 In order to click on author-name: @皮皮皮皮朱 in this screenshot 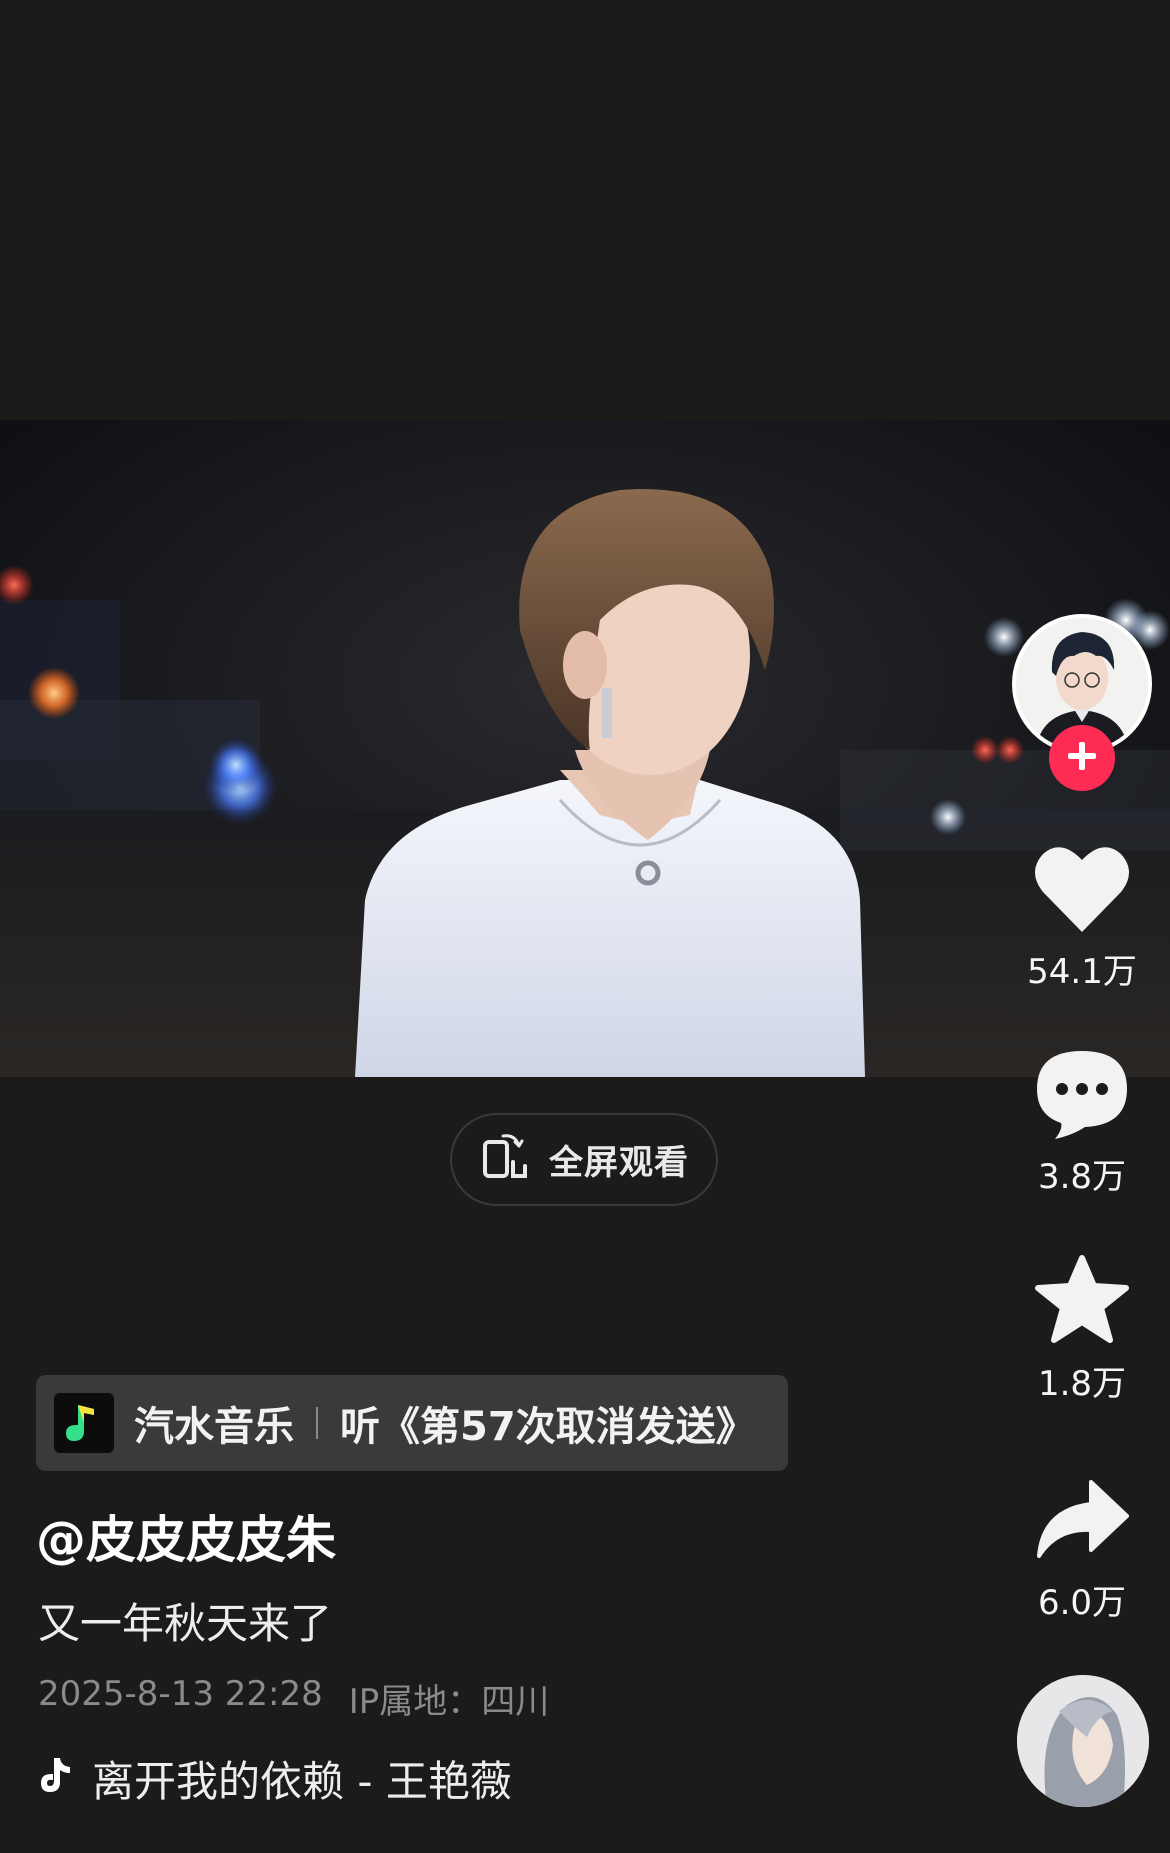, I will do `click(186, 1536)`.